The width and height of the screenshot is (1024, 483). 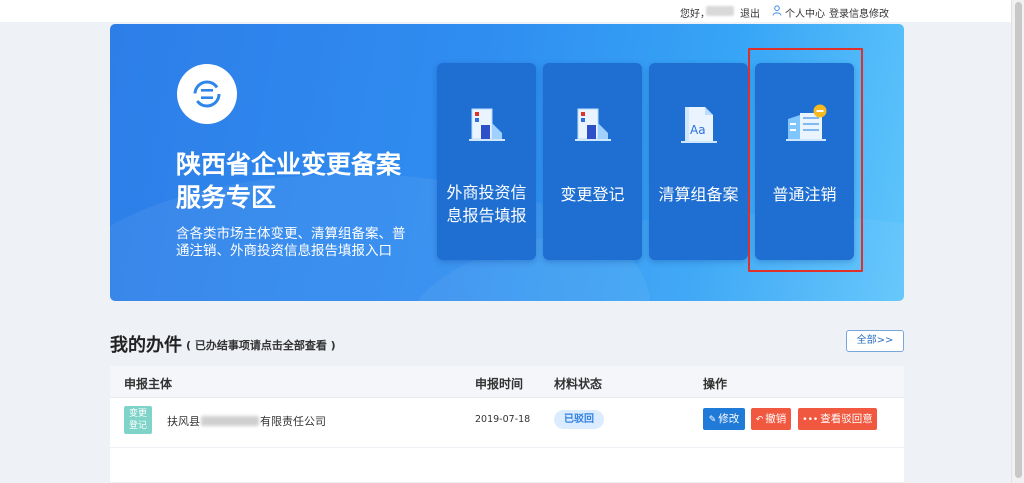 I want to click on header-applicant: 申报主体, so click(x=148, y=384).